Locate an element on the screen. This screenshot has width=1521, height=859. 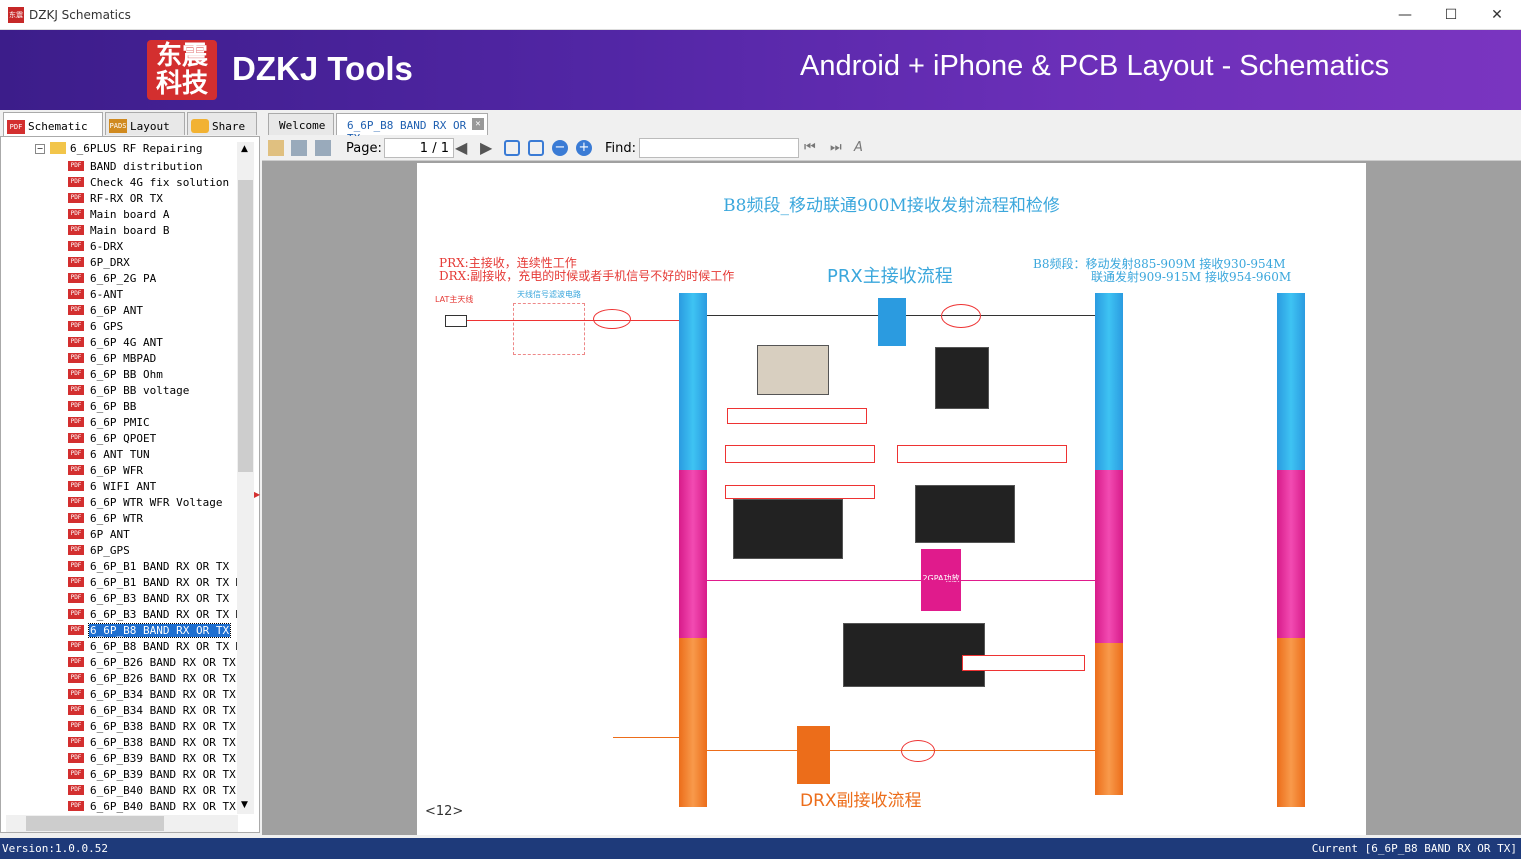
tree-item: PDF 6_6P BB is located at coordinates (153, 406).